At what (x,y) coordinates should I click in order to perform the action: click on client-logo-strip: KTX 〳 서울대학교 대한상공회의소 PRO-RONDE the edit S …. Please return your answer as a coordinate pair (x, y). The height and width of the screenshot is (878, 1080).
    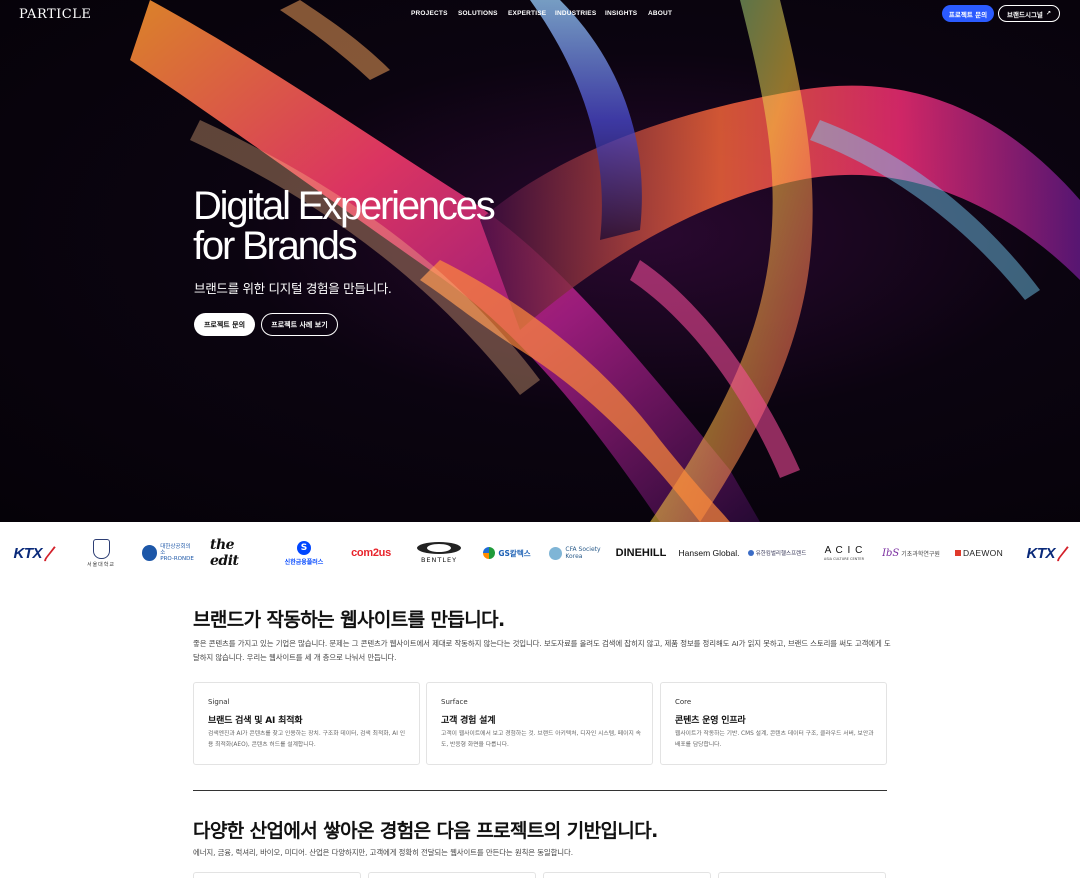
    Looking at the image, I should click on (540, 553).